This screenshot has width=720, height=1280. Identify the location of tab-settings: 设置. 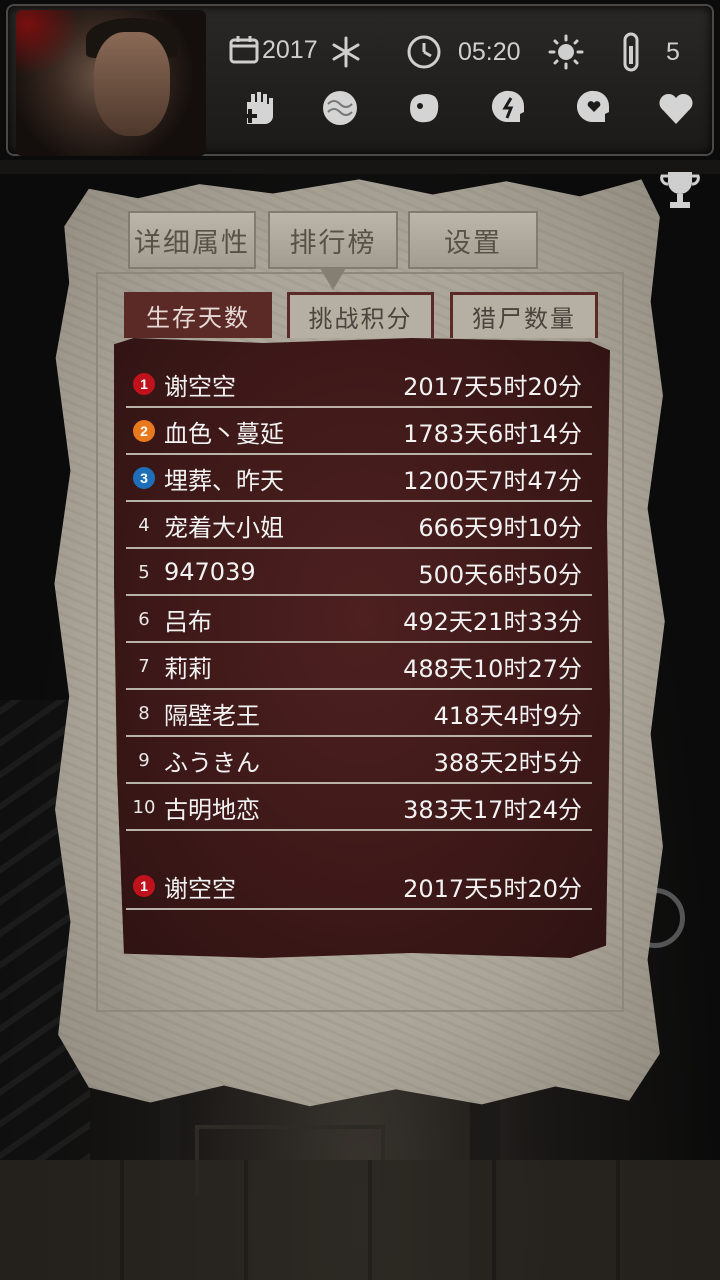
(473, 240).